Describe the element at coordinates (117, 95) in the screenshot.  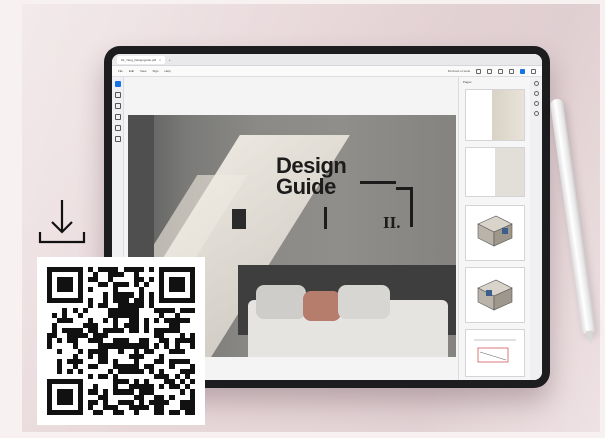
I see `comment-tool-icon` at that location.